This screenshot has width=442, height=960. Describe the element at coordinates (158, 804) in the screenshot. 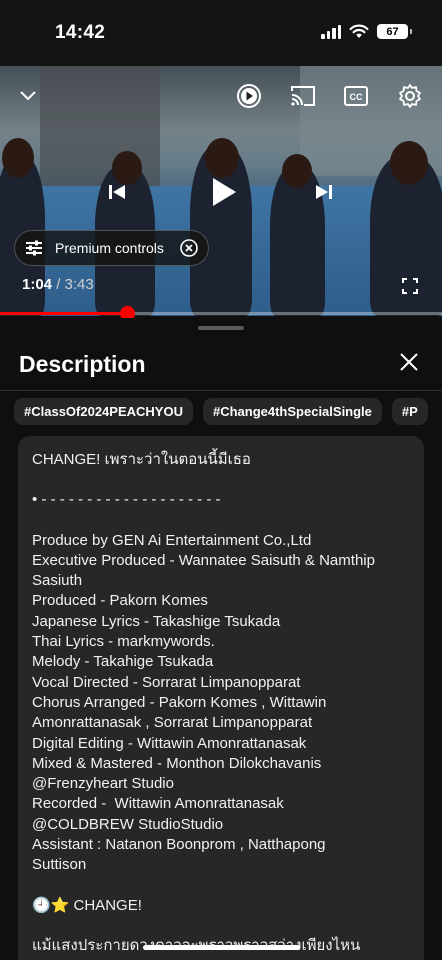

I see `description-line: Recorded - Wittawin Amonrattanasak` at that location.